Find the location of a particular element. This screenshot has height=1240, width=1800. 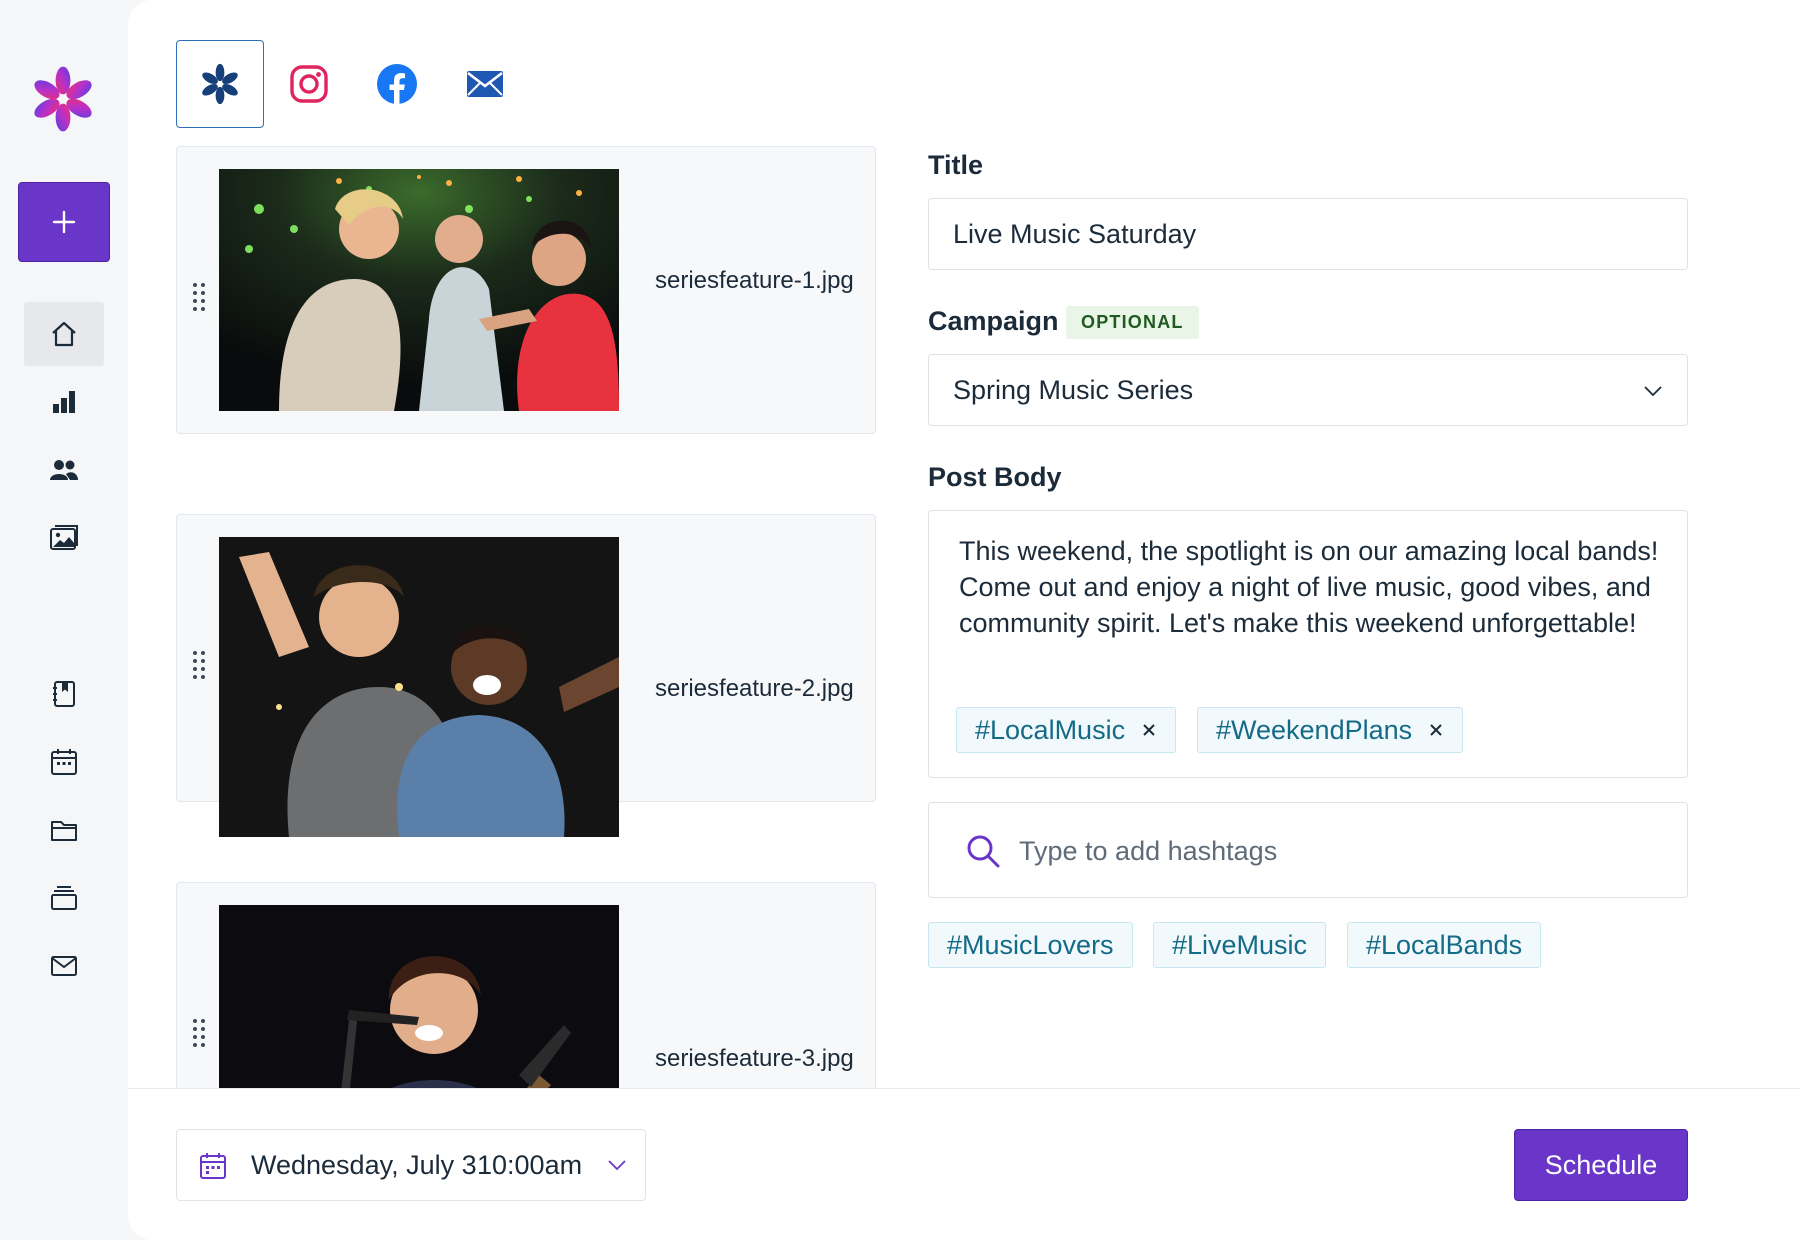

channel-tab-facebook is located at coordinates (397, 84).